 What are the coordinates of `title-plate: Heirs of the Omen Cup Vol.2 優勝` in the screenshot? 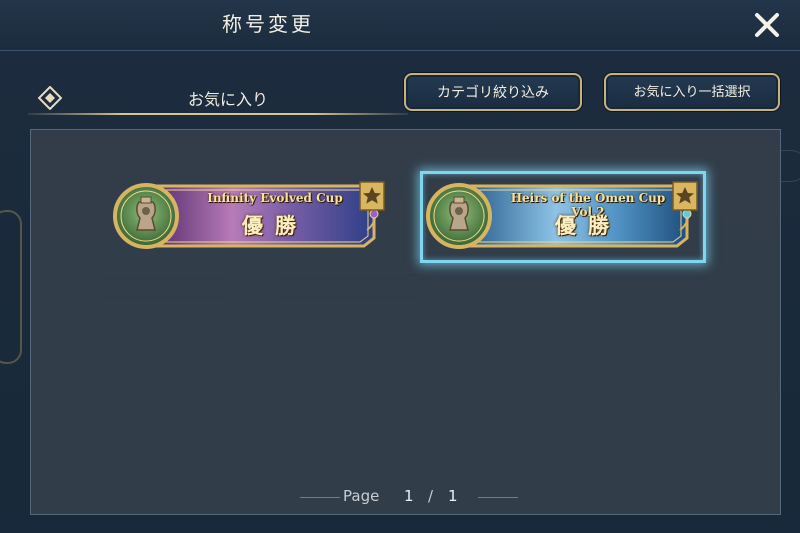 It's located at (564, 215).